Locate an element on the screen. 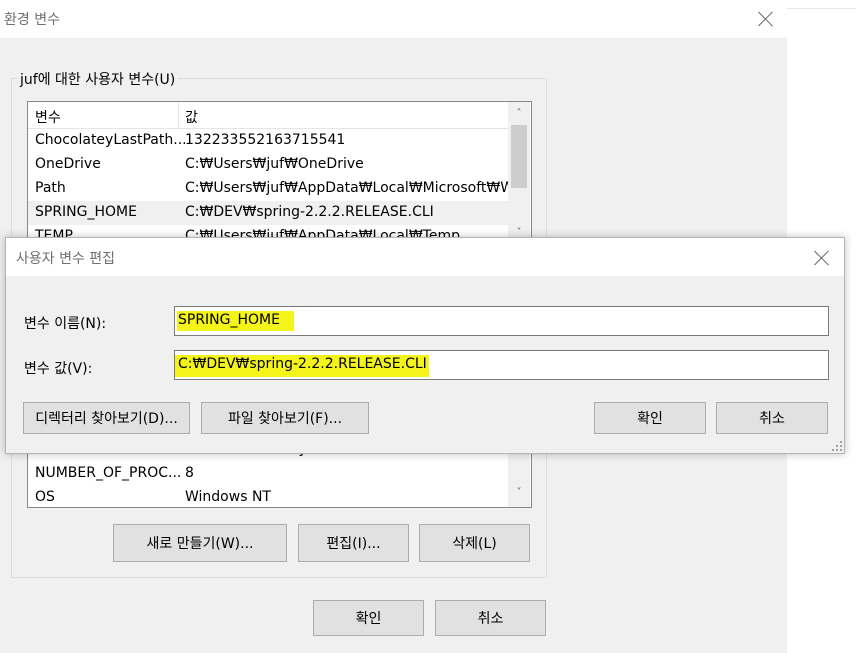 This screenshot has width=856, height=653. user-variables-group-label: juf에 대한 사용자 변수(U) is located at coordinates (98, 79).